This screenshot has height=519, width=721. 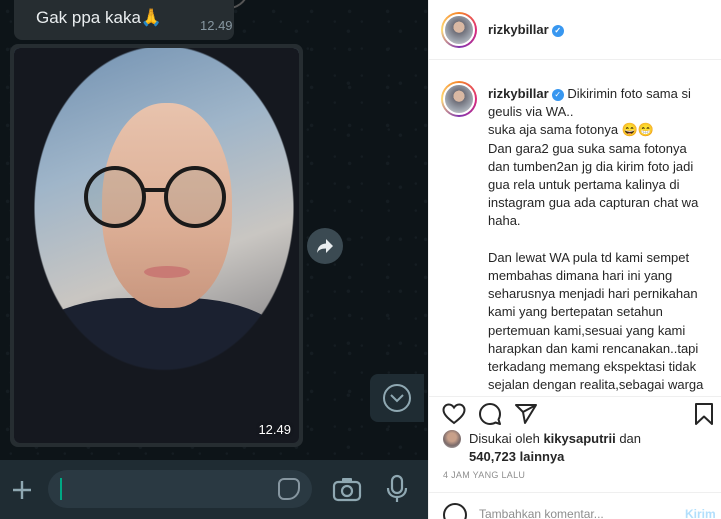 I want to click on camera-button, so click(x=347, y=489).